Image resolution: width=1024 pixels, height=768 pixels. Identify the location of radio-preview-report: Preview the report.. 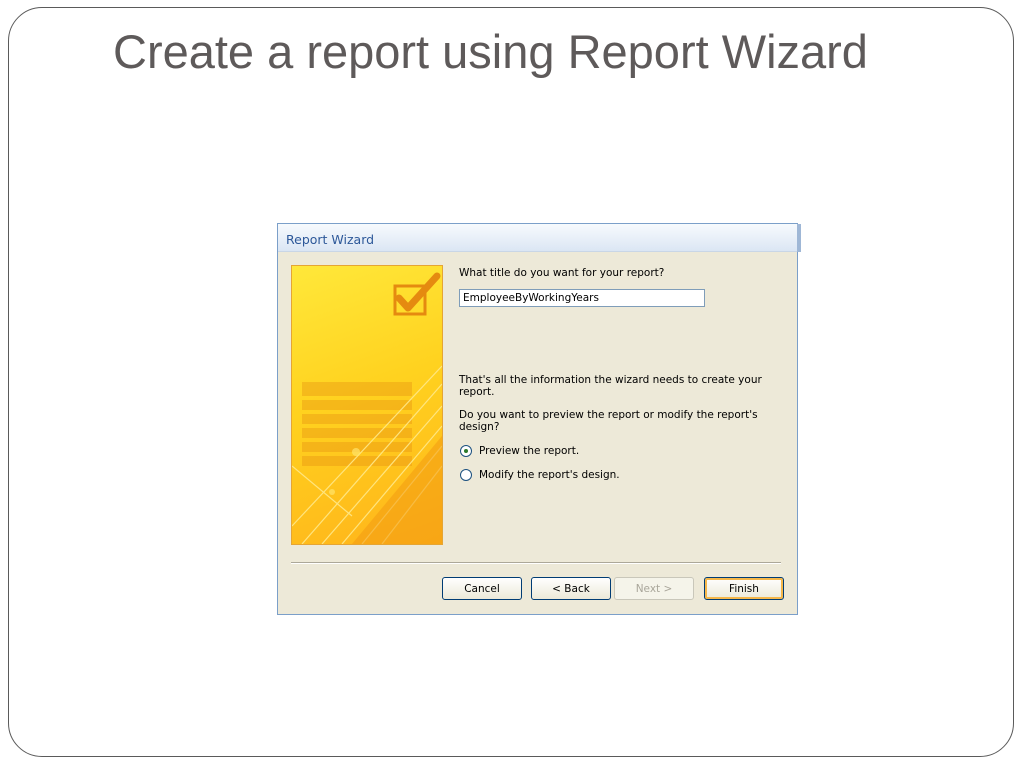
(519, 451).